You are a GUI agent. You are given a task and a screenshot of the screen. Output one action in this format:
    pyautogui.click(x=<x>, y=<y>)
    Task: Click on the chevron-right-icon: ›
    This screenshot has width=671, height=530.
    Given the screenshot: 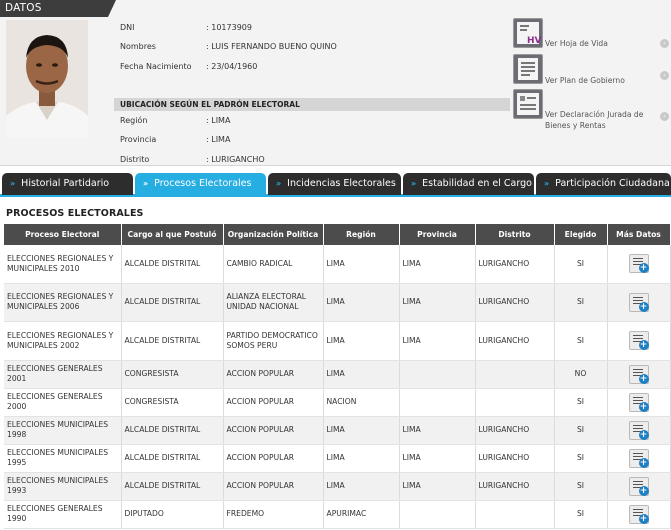 What is the action you would take?
    pyautogui.click(x=664, y=116)
    